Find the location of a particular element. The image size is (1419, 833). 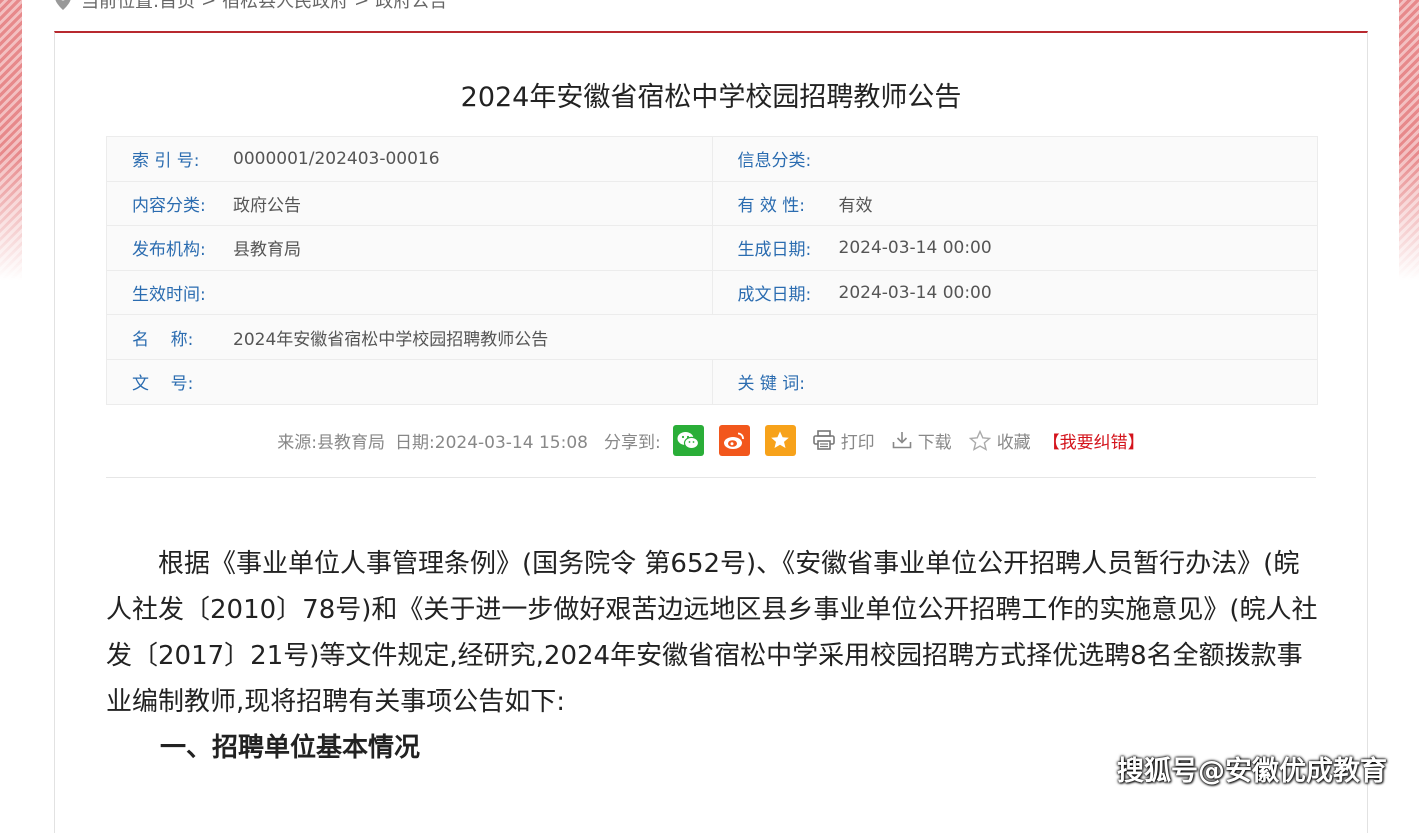

metadata-label: 生成日期: is located at coordinates (774, 250).